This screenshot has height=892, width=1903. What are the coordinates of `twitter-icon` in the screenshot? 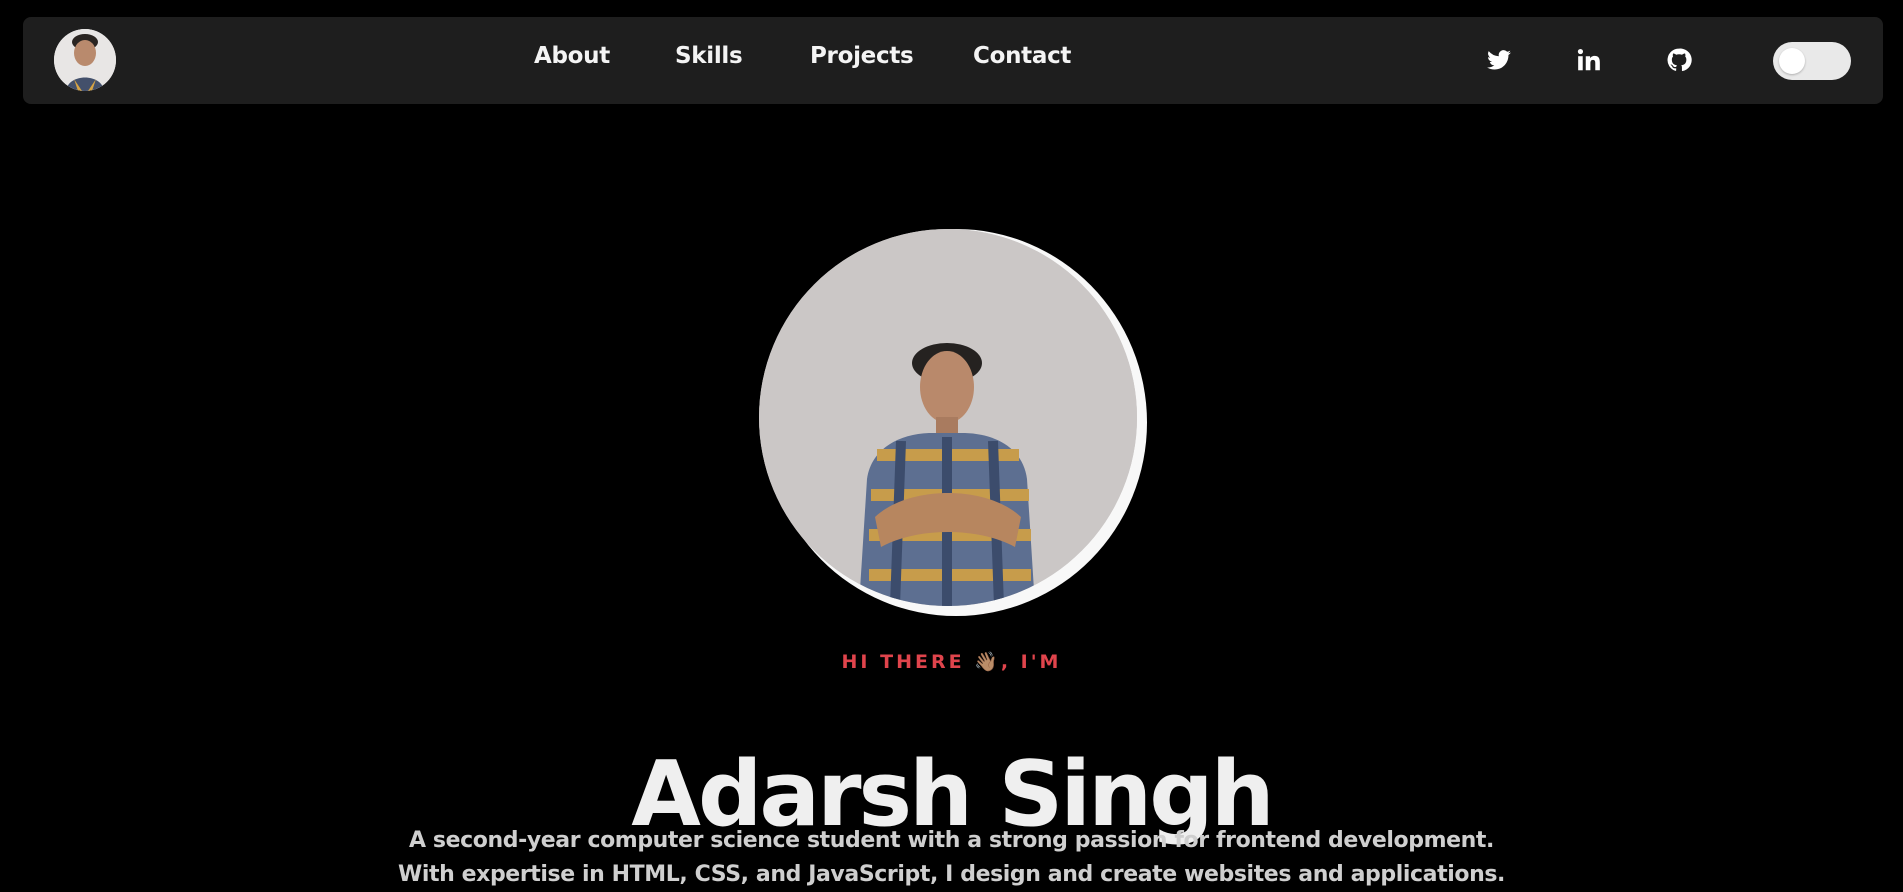 It's located at (1499, 60).